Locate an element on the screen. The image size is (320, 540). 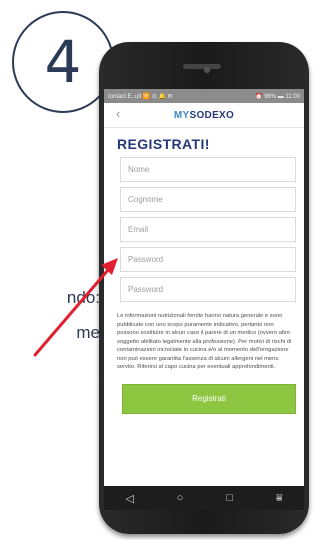
pointer-arrow-icon is located at coordinates (75, 307).